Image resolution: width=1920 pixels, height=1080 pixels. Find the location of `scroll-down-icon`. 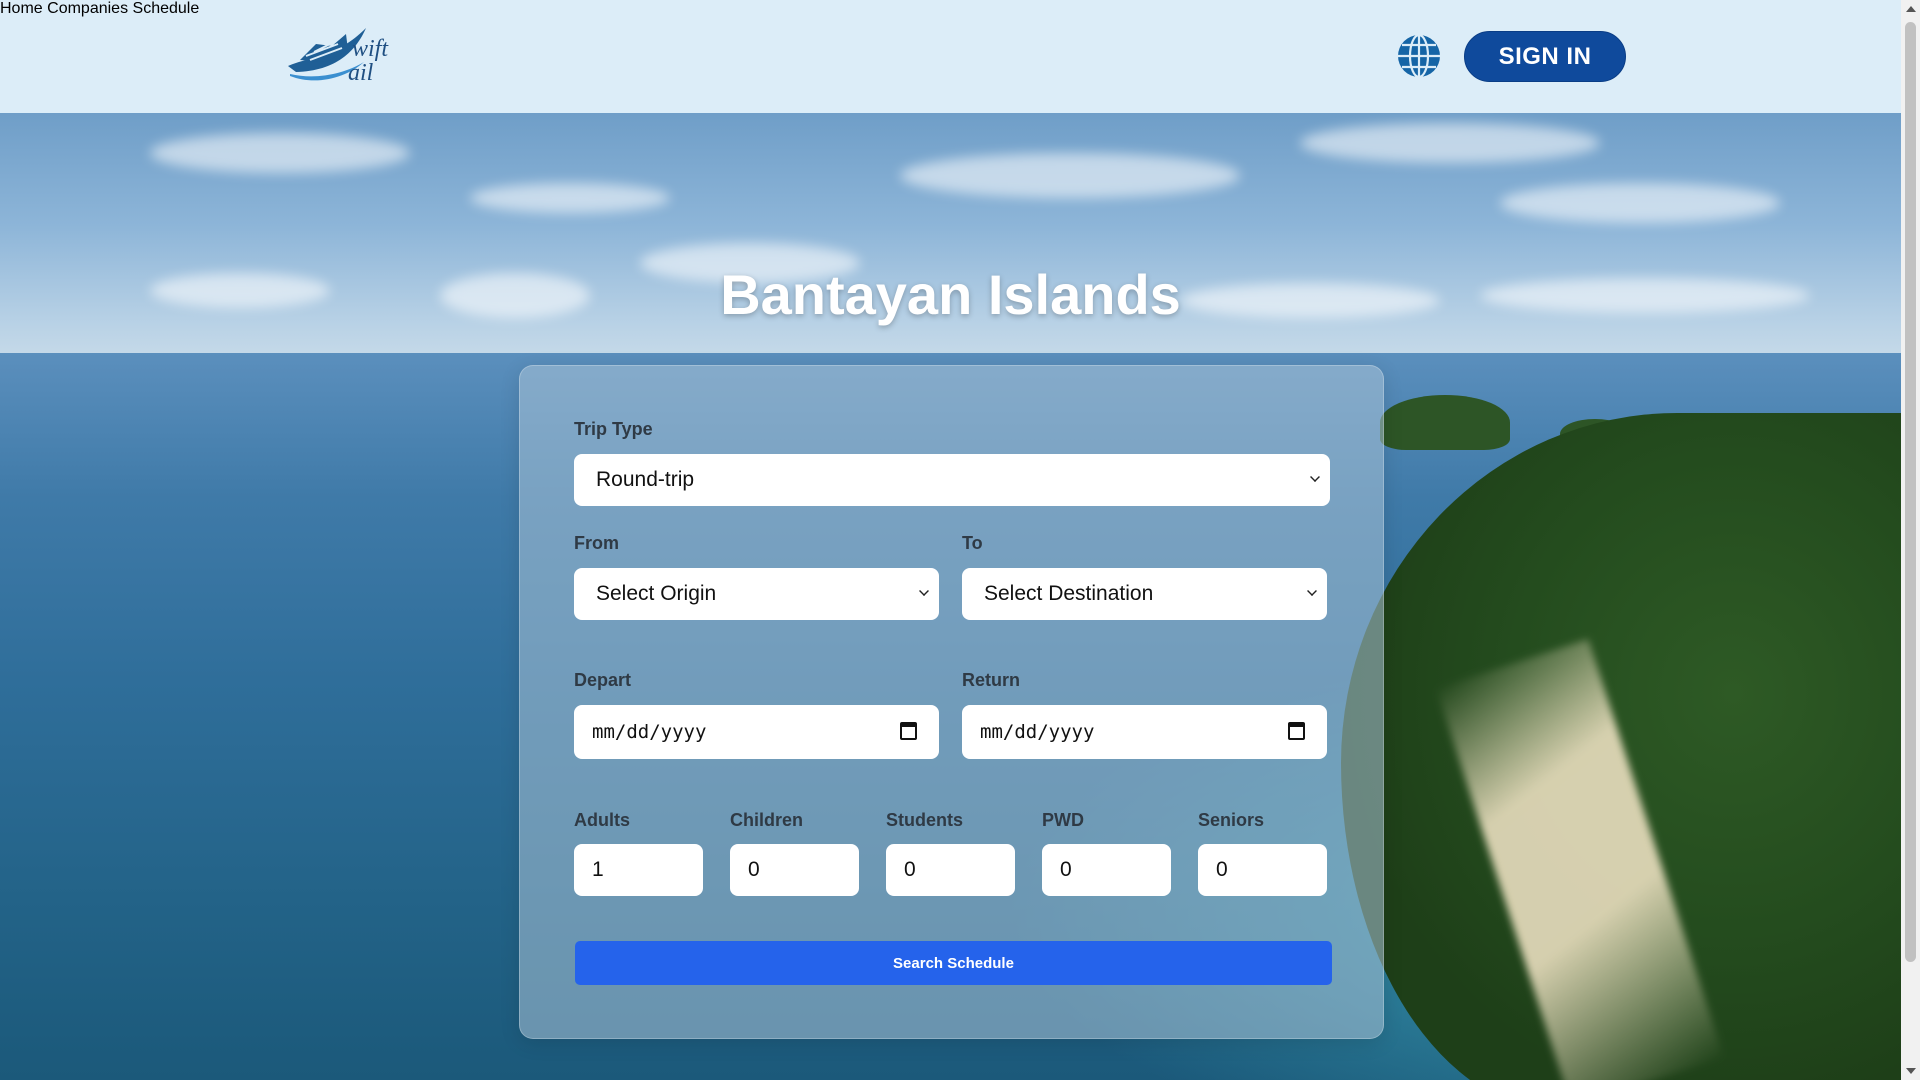

scroll-down-icon is located at coordinates (1911, 1071).